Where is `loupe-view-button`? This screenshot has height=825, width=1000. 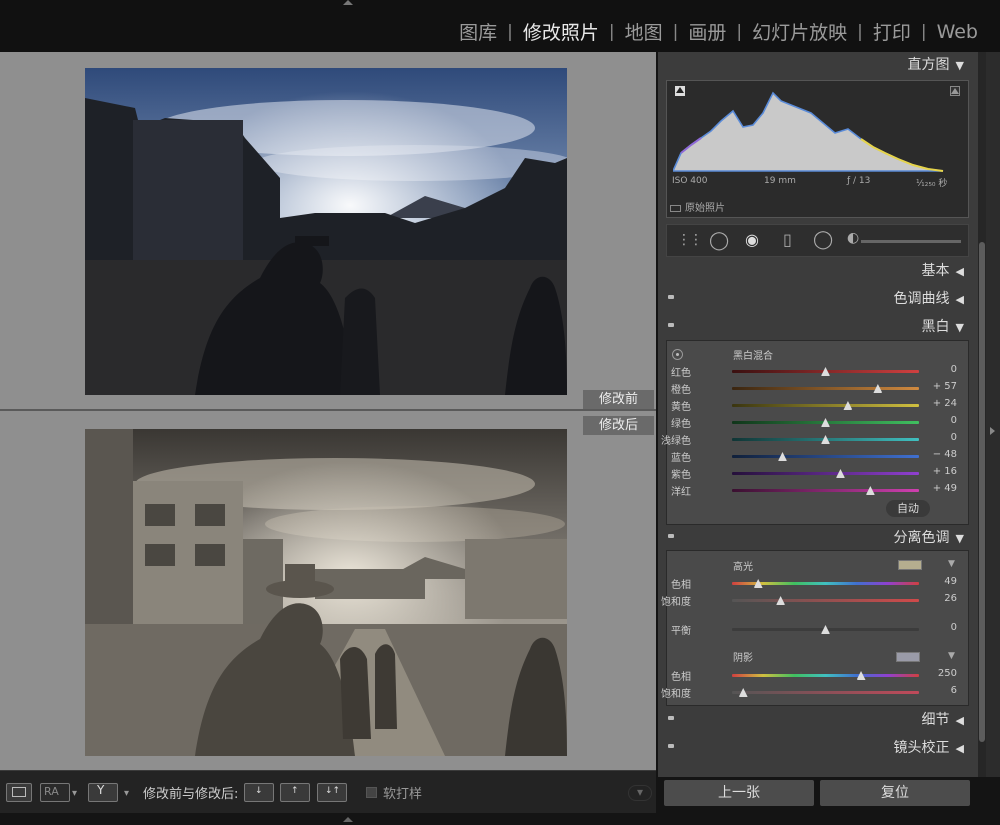 loupe-view-button is located at coordinates (19, 792).